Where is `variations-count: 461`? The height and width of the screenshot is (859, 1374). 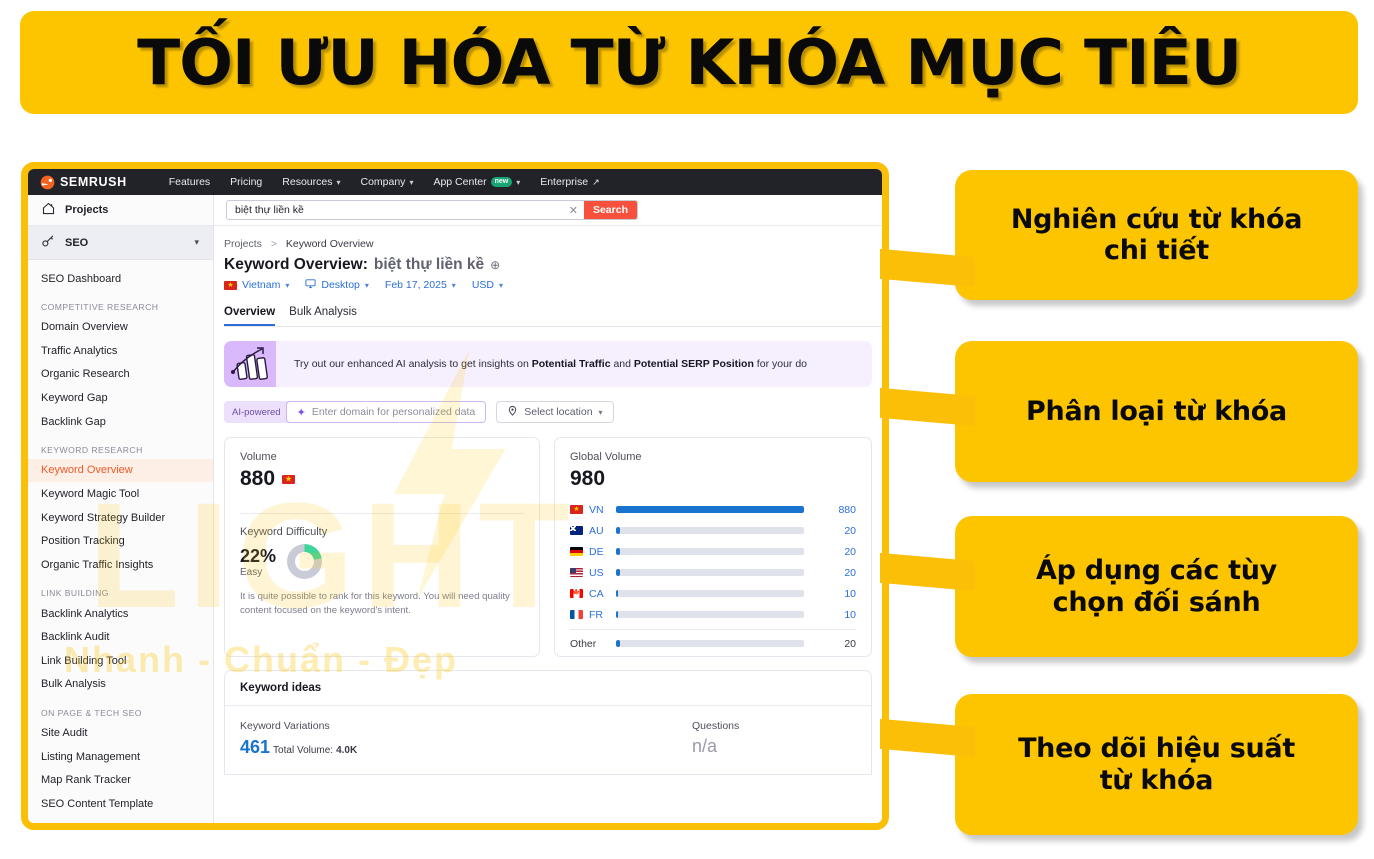
variations-count: 461 is located at coordinates (255, 747).